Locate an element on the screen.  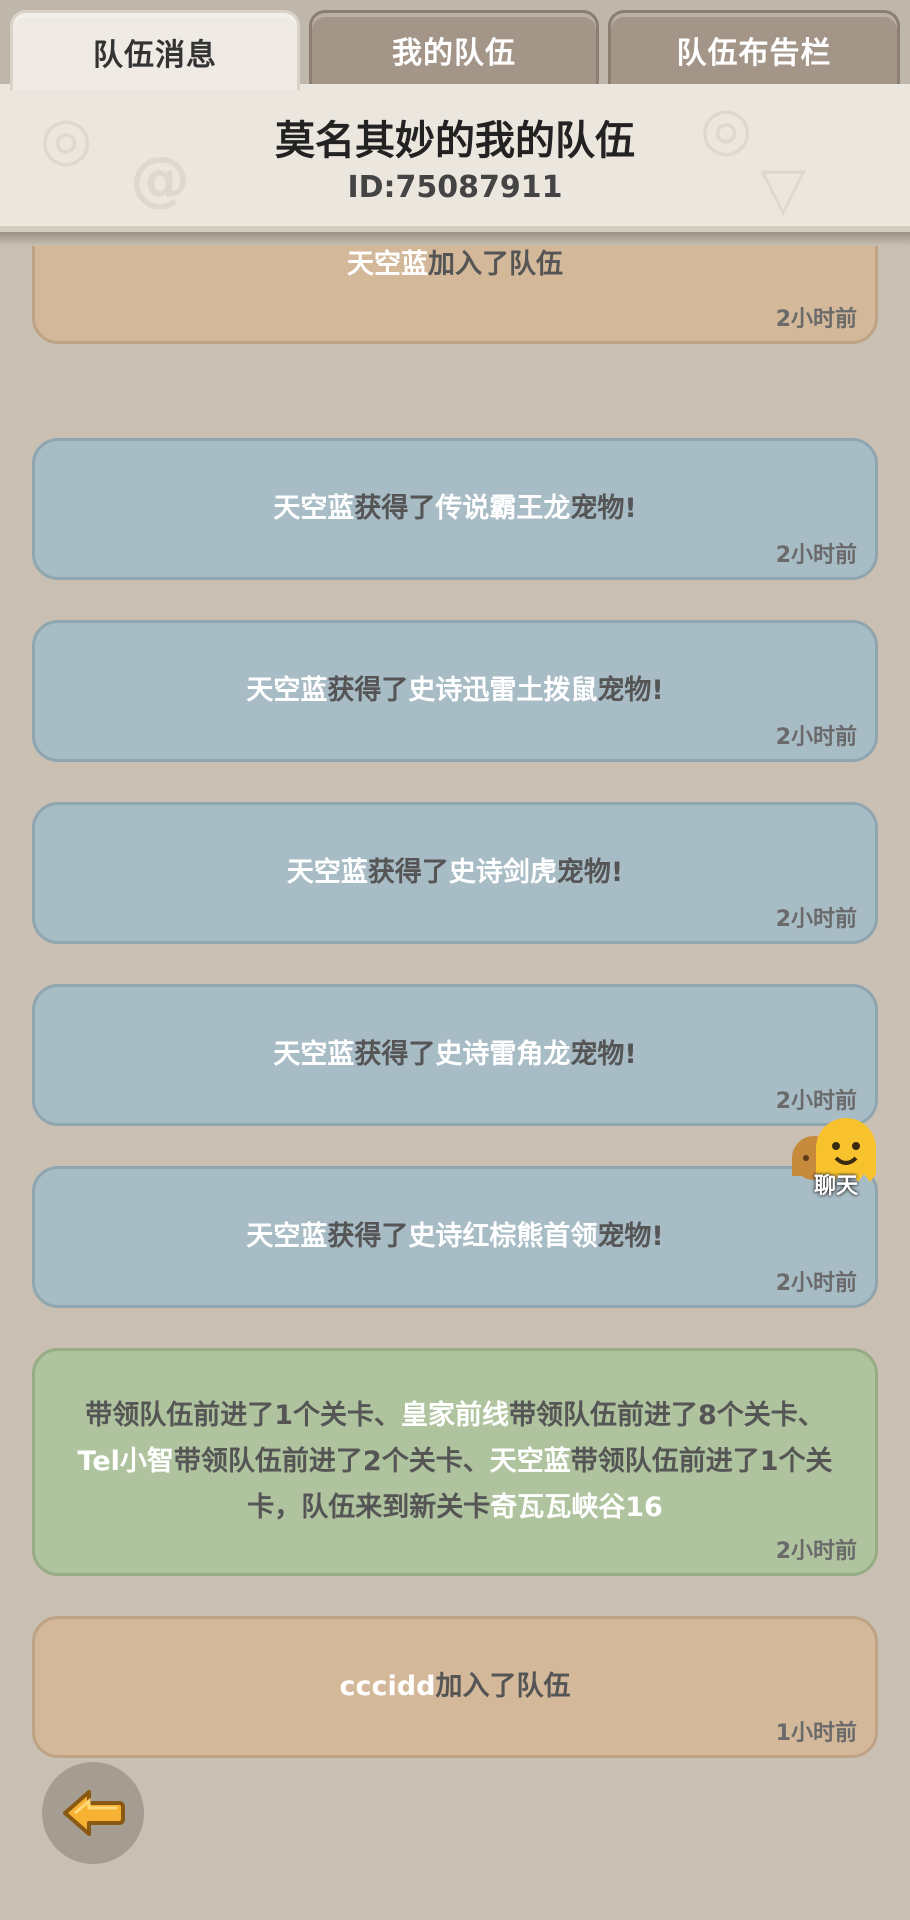
message-text: 天空蓝获得了史诗雷角龙宠物! is located at coordinates (454, 1055).